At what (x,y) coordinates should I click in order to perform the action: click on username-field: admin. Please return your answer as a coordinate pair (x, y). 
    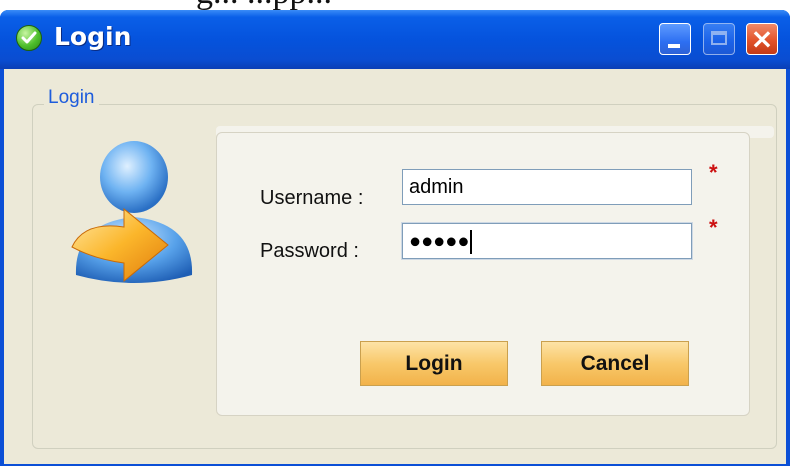
    Looking at the image, I should click on (547, 187).